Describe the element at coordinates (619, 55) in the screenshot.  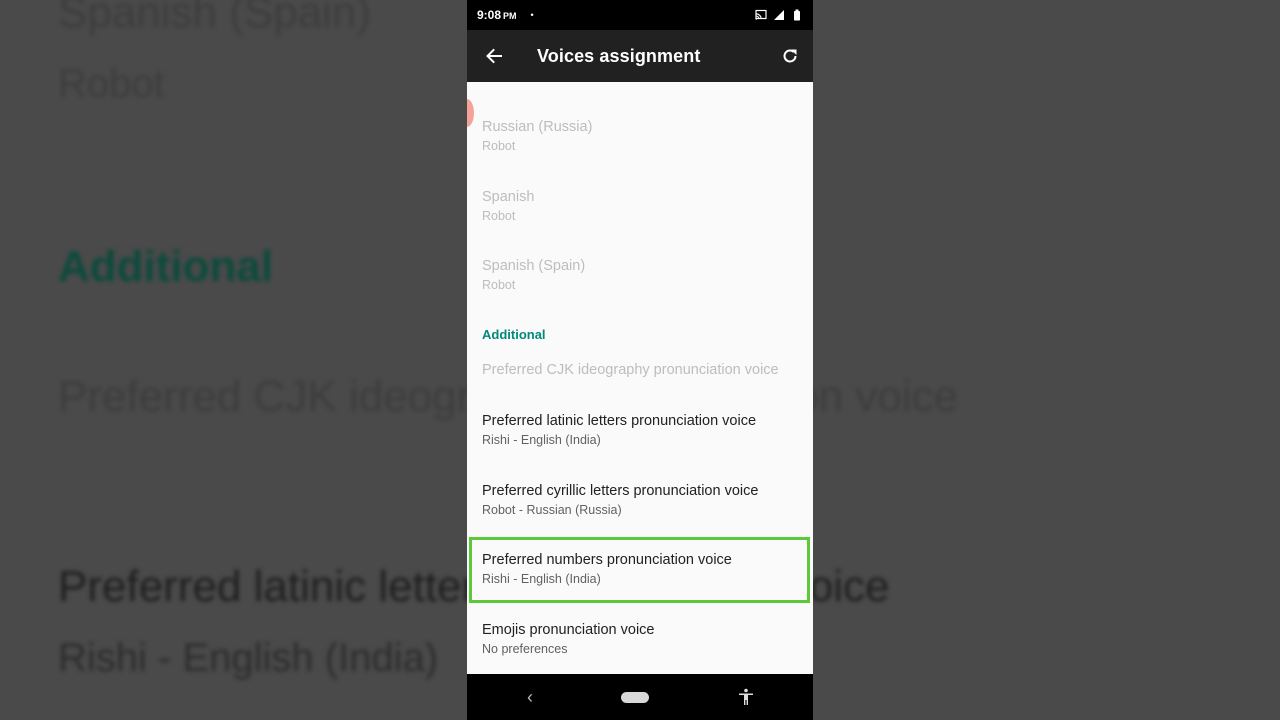
I see `page-title: Voices assignment` at that location.